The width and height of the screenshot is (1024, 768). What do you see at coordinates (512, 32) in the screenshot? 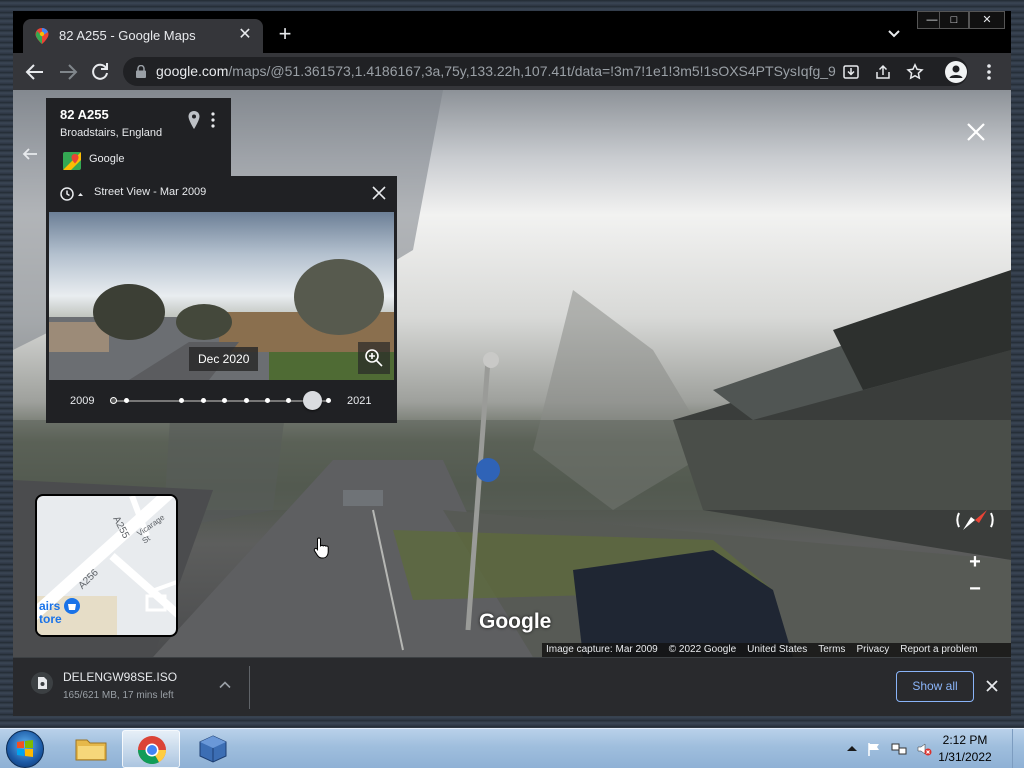
I see `tab-strip: 82 A255 - Google Maps ✕ + — □ ✕` at bounding box center [512, 32].